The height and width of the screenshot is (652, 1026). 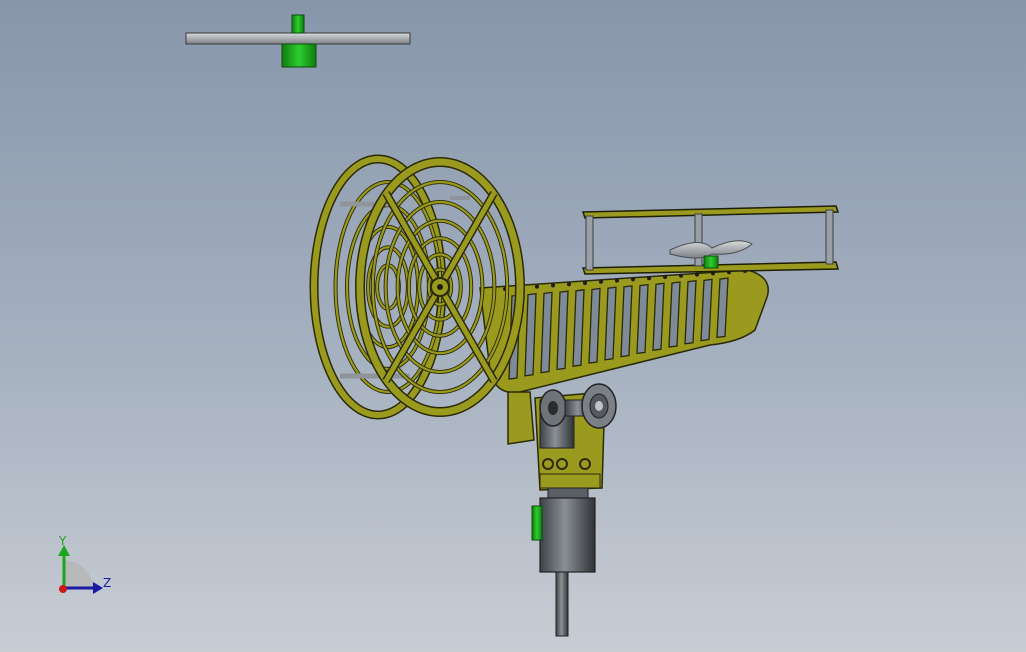 I want to click on fan-guard-front, so click(x=440, y=287).